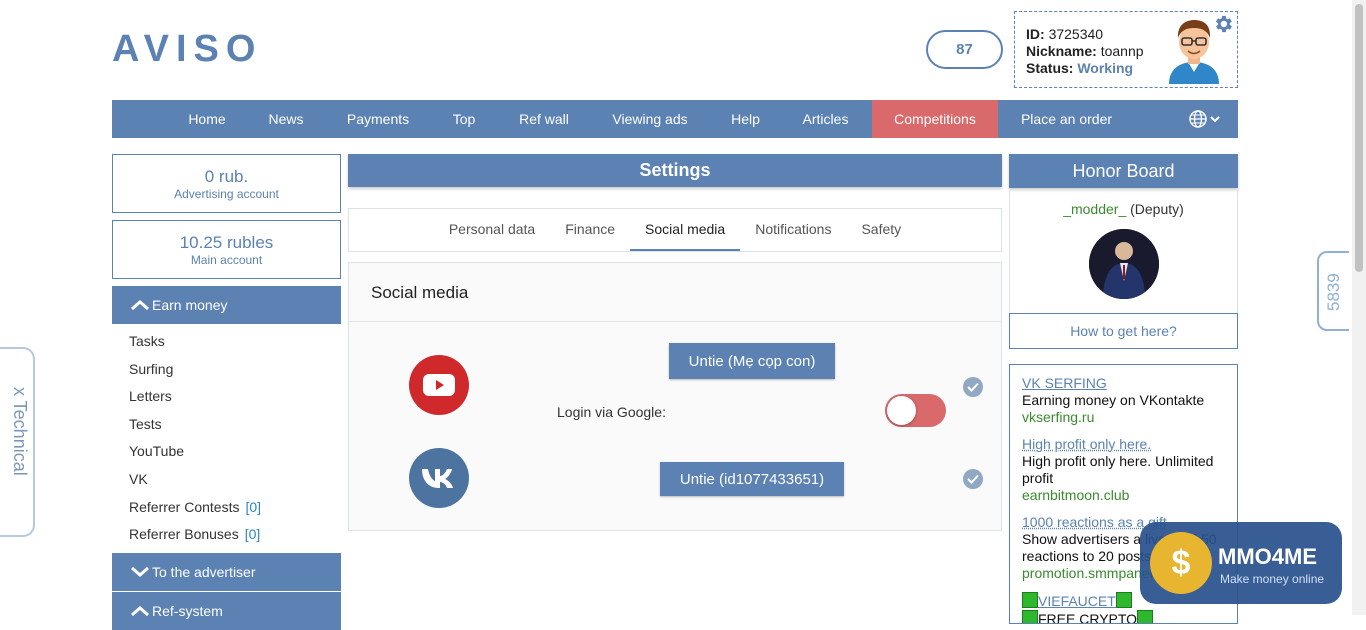 This screenshot has height=630, width=1366. What do you see at coordinates (235, 370) in the screenshot?
I see `menu-surfing: Surfing` at bounding box center [235, 370].